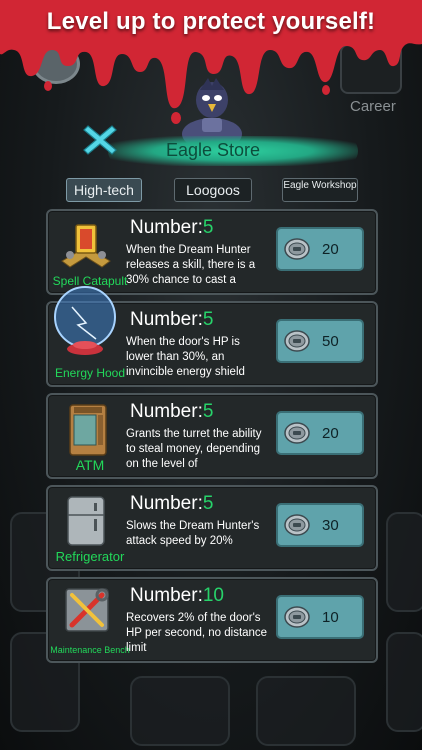 The height and width of the screenshot is (750, 422). I want to click on item-name: Maintenance Bench, so click(90, 650).